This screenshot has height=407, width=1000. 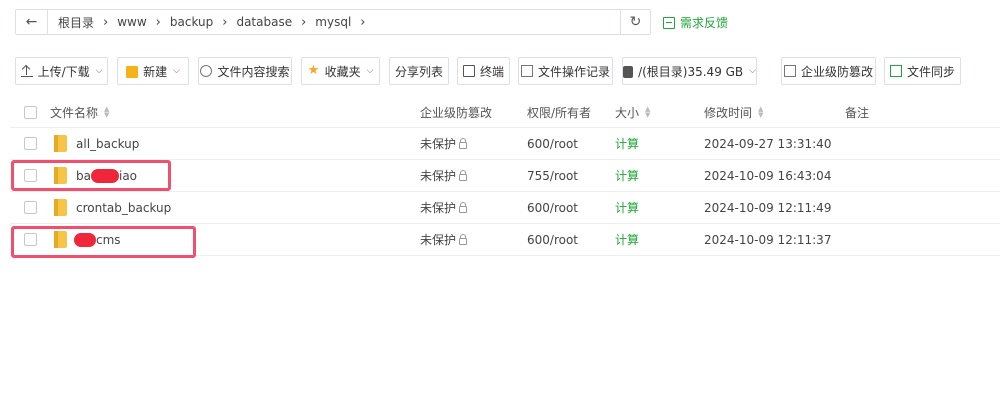 What do you see at coordinates (32, 22) in the screenshot?
I see `back-arrow-icon: ←` at bounding box center [32, 22].